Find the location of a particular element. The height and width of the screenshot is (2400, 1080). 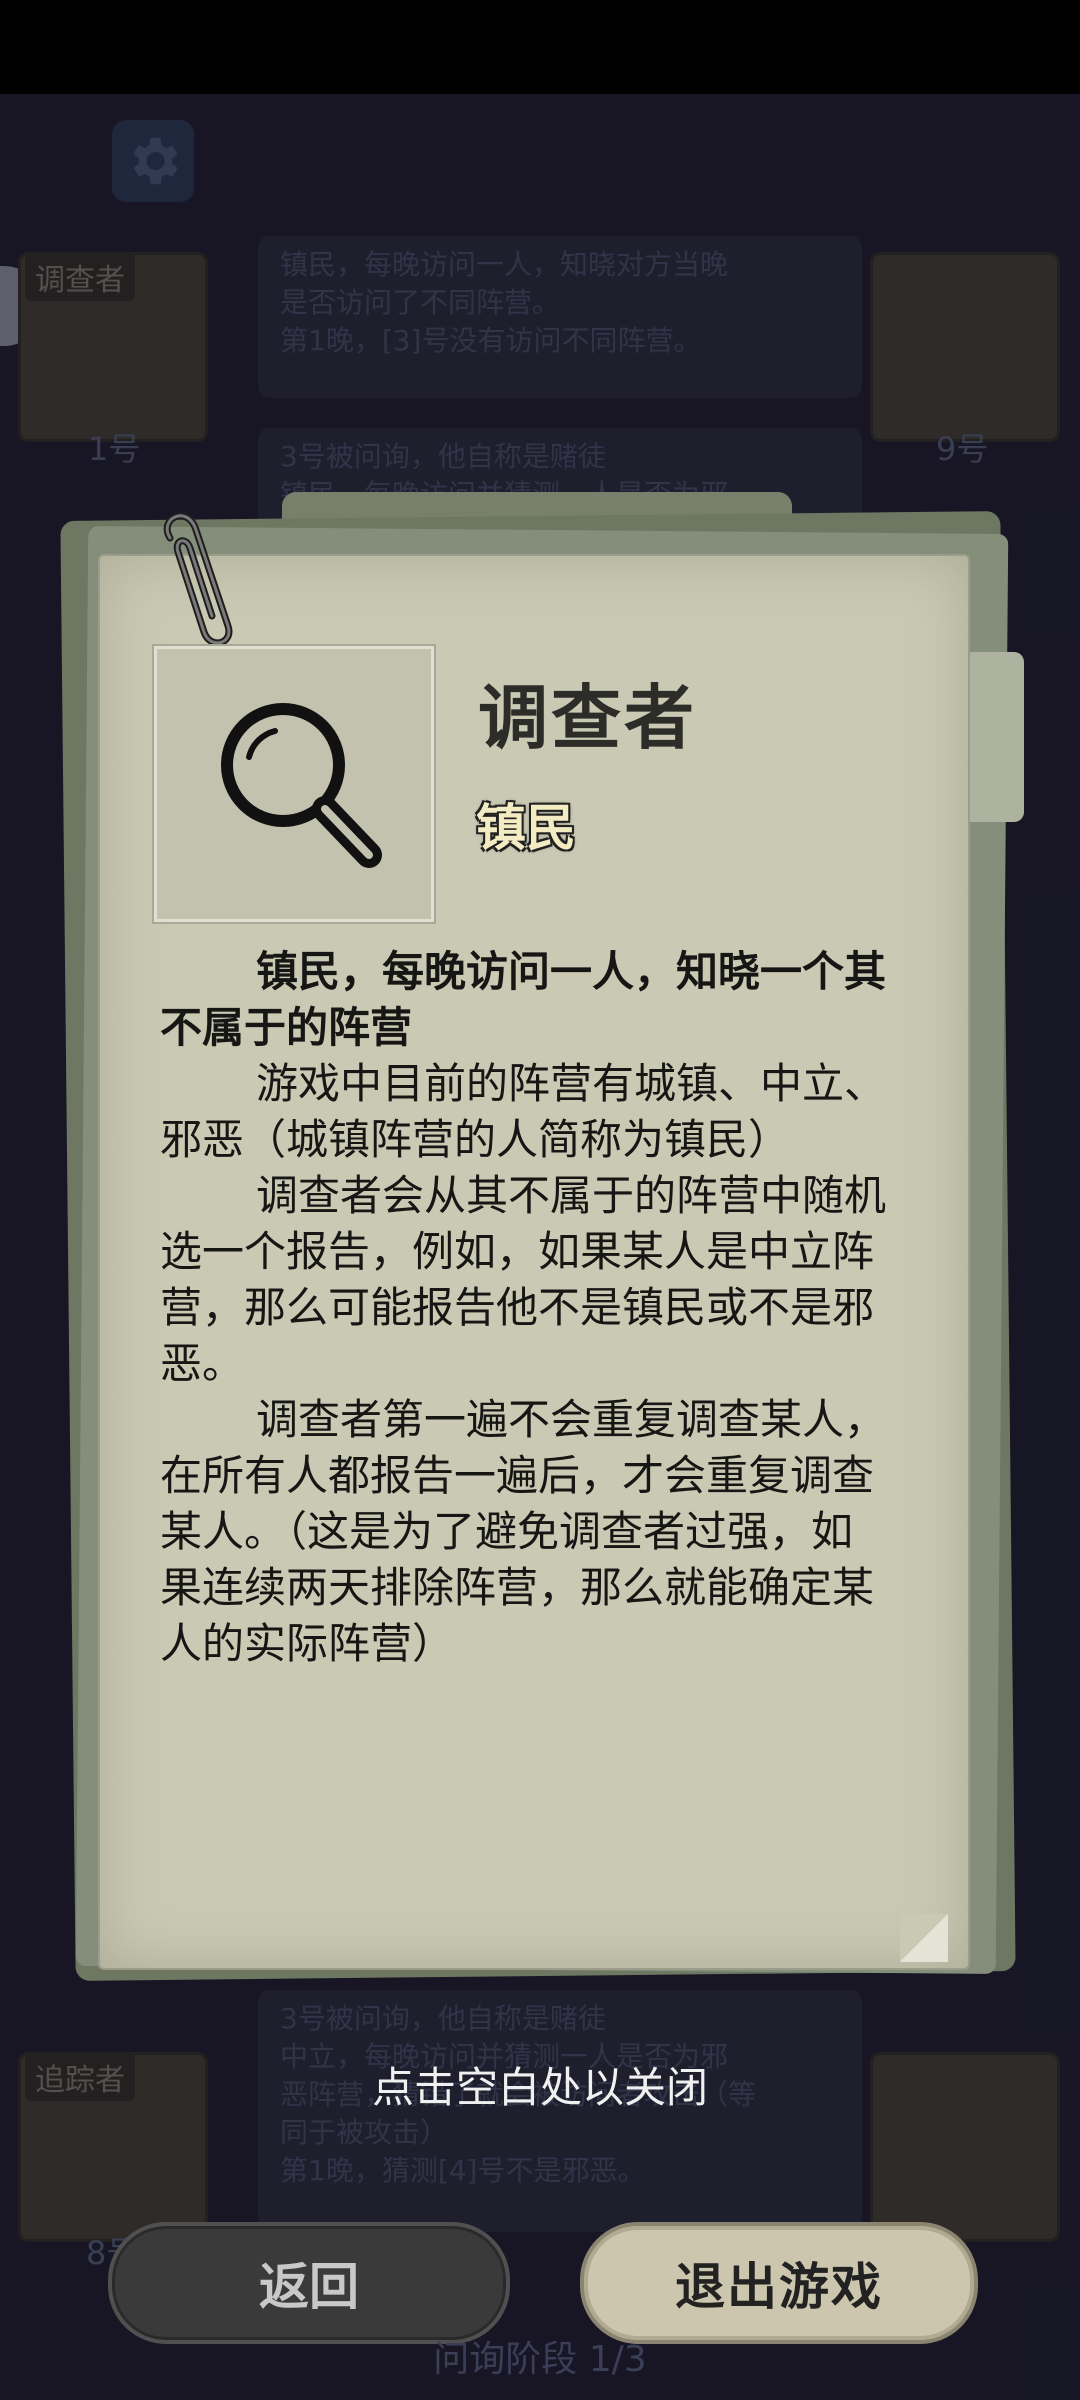

description-paragraph: 游戏中目前的阵营有城镇、中立、邪恶（城镇阵营的人简称为镇民） is located at coordinates (523, 1111).